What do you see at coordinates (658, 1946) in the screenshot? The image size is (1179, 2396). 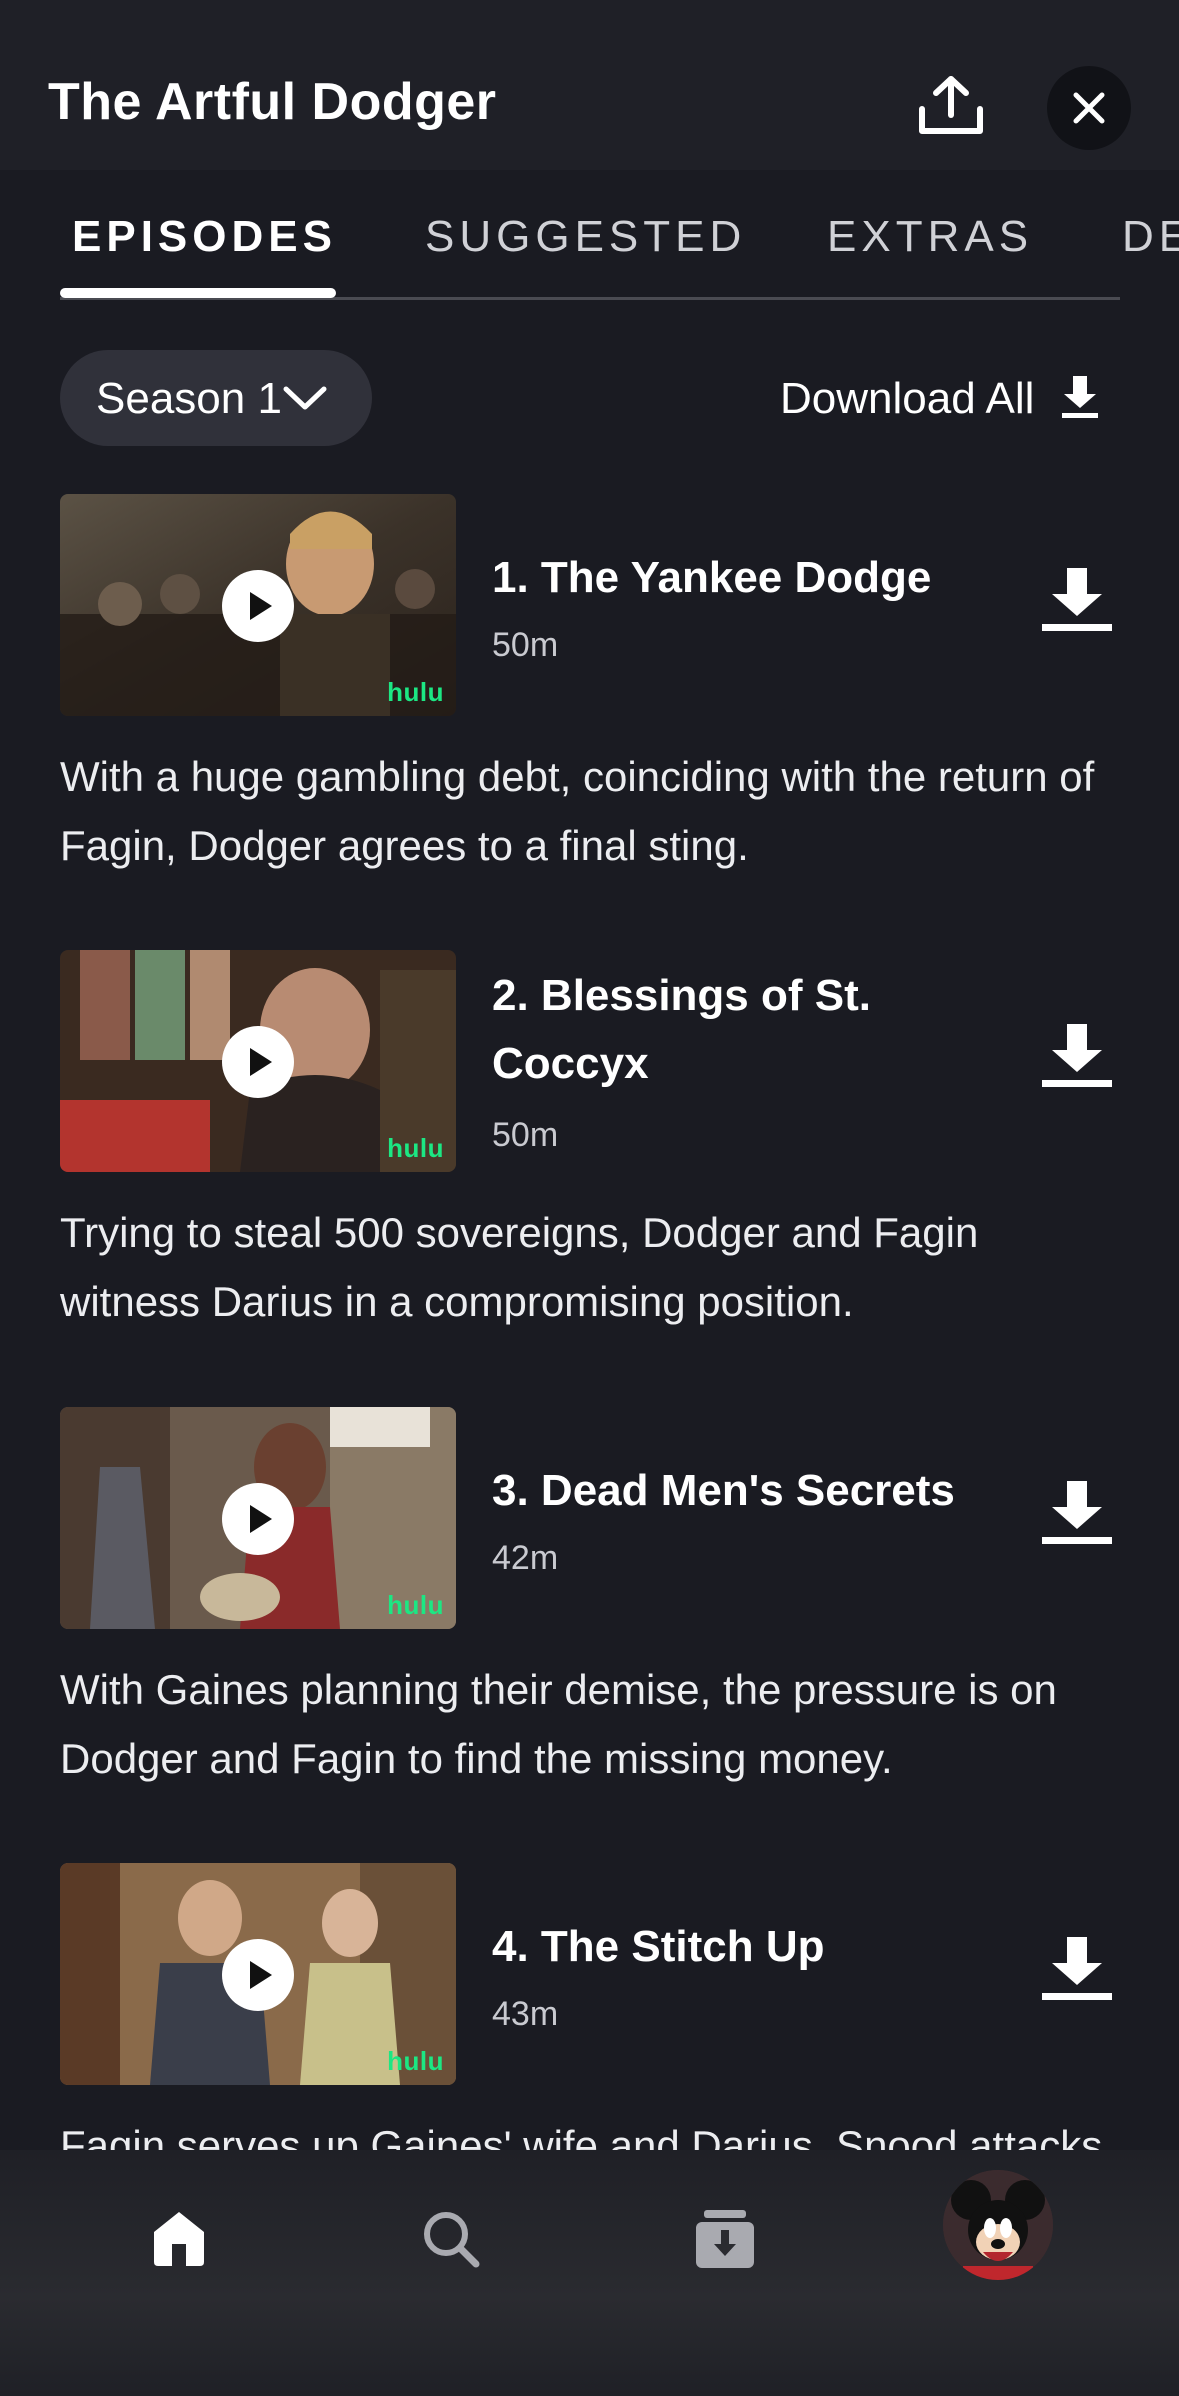 I see `episode-title: 4. The Stitch Up` at bounding box center [658, 1946].